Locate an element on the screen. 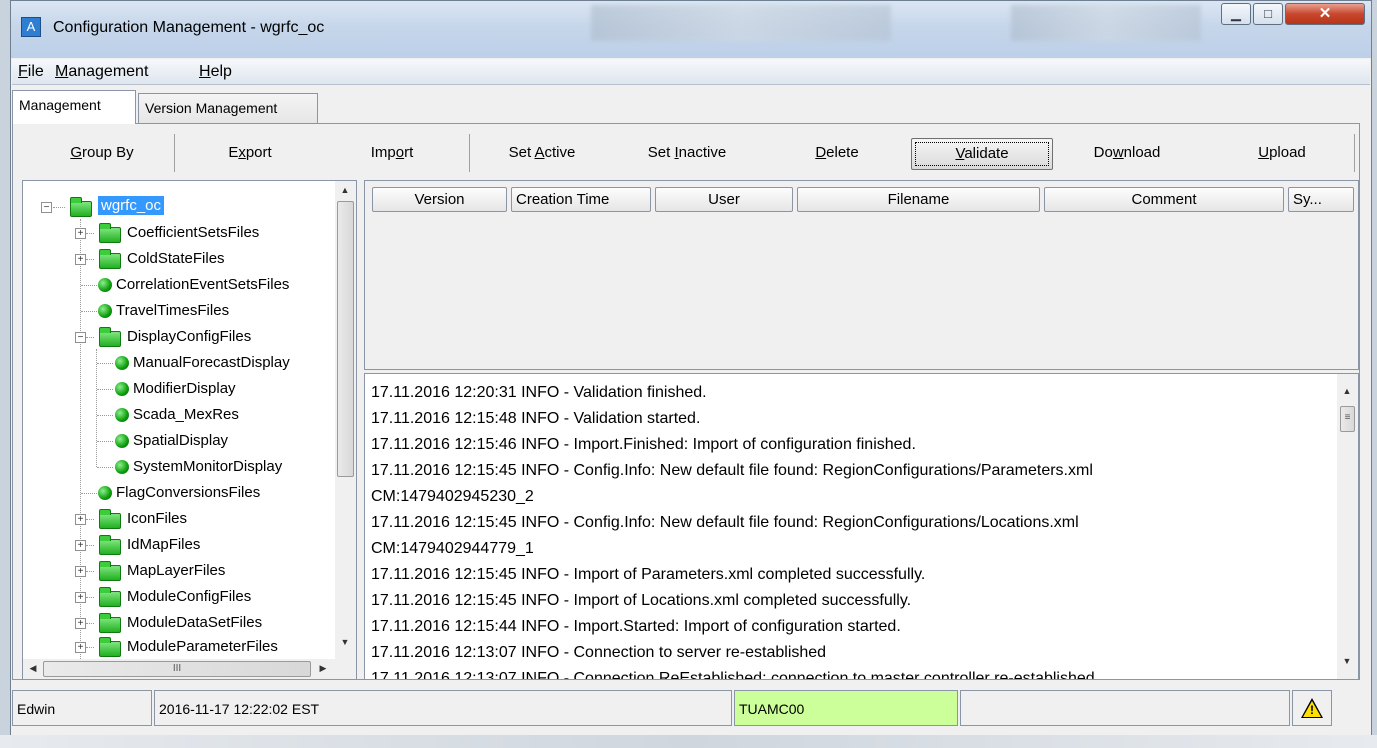 The image size is (1377, 748). tree-item: TravelTimesFiles is located at coordinates (183, 312).